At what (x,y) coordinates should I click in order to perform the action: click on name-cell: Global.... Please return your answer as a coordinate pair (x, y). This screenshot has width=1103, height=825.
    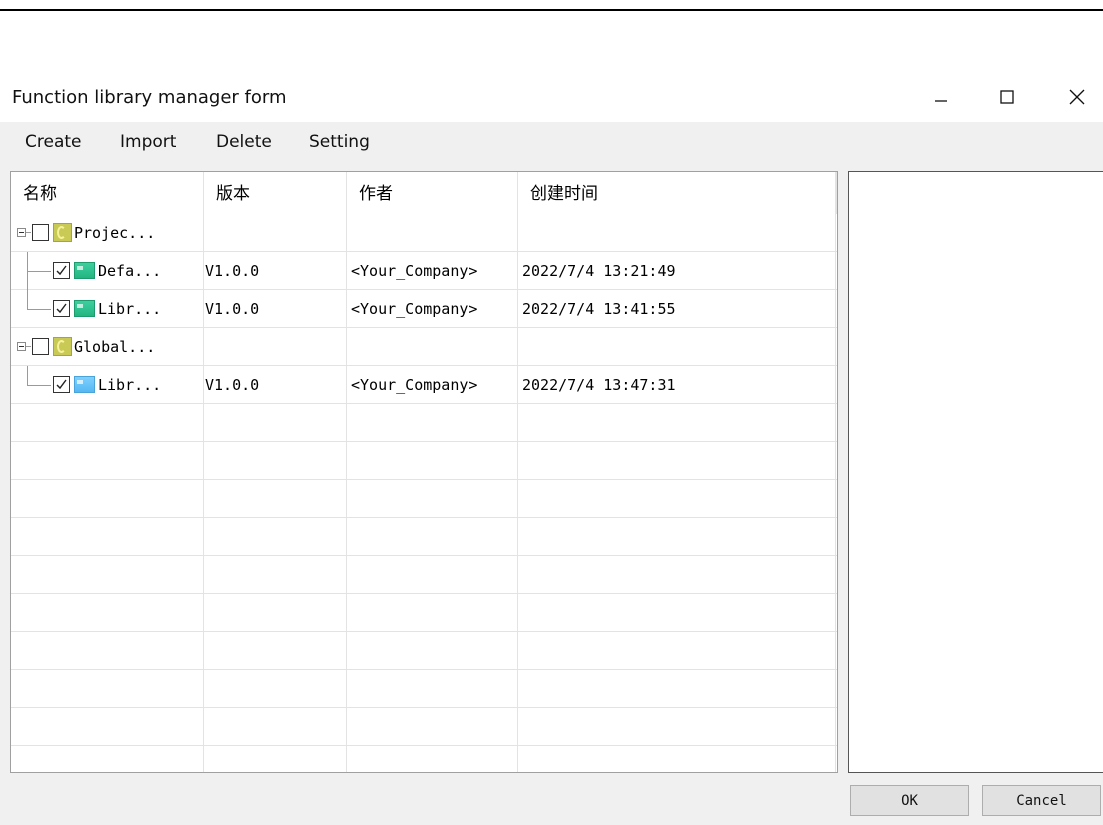
    Looking at the image, I should click on (107, 346).